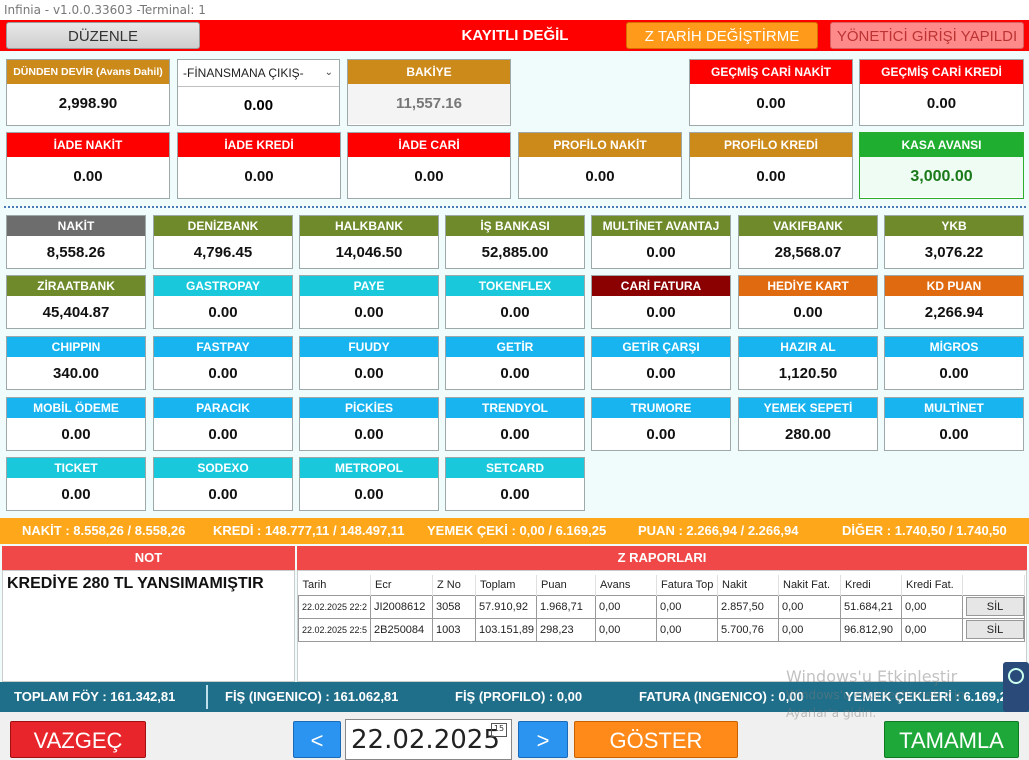 The image size is (1029, 760). Describe the element at coordinates (429, 145) in the screenshot. I see `iade-cari-label: İADE CARİ` at that location.